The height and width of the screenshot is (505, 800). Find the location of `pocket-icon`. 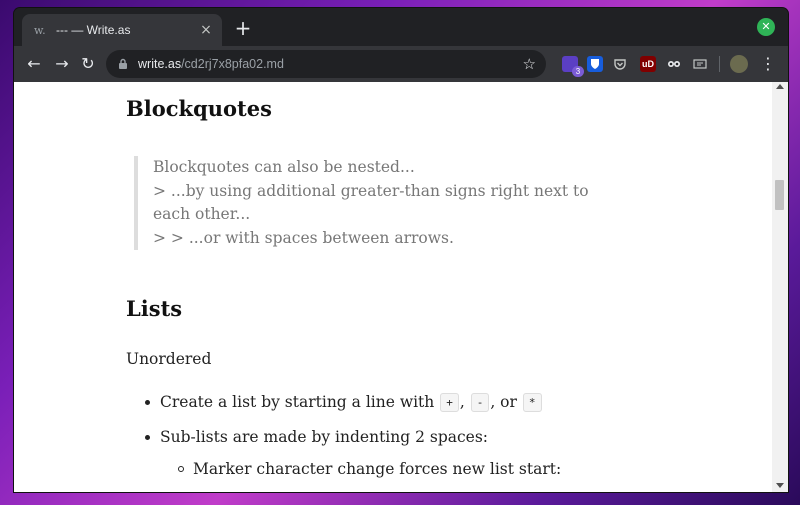

pocket-icon is located at coordinates (620, 64).